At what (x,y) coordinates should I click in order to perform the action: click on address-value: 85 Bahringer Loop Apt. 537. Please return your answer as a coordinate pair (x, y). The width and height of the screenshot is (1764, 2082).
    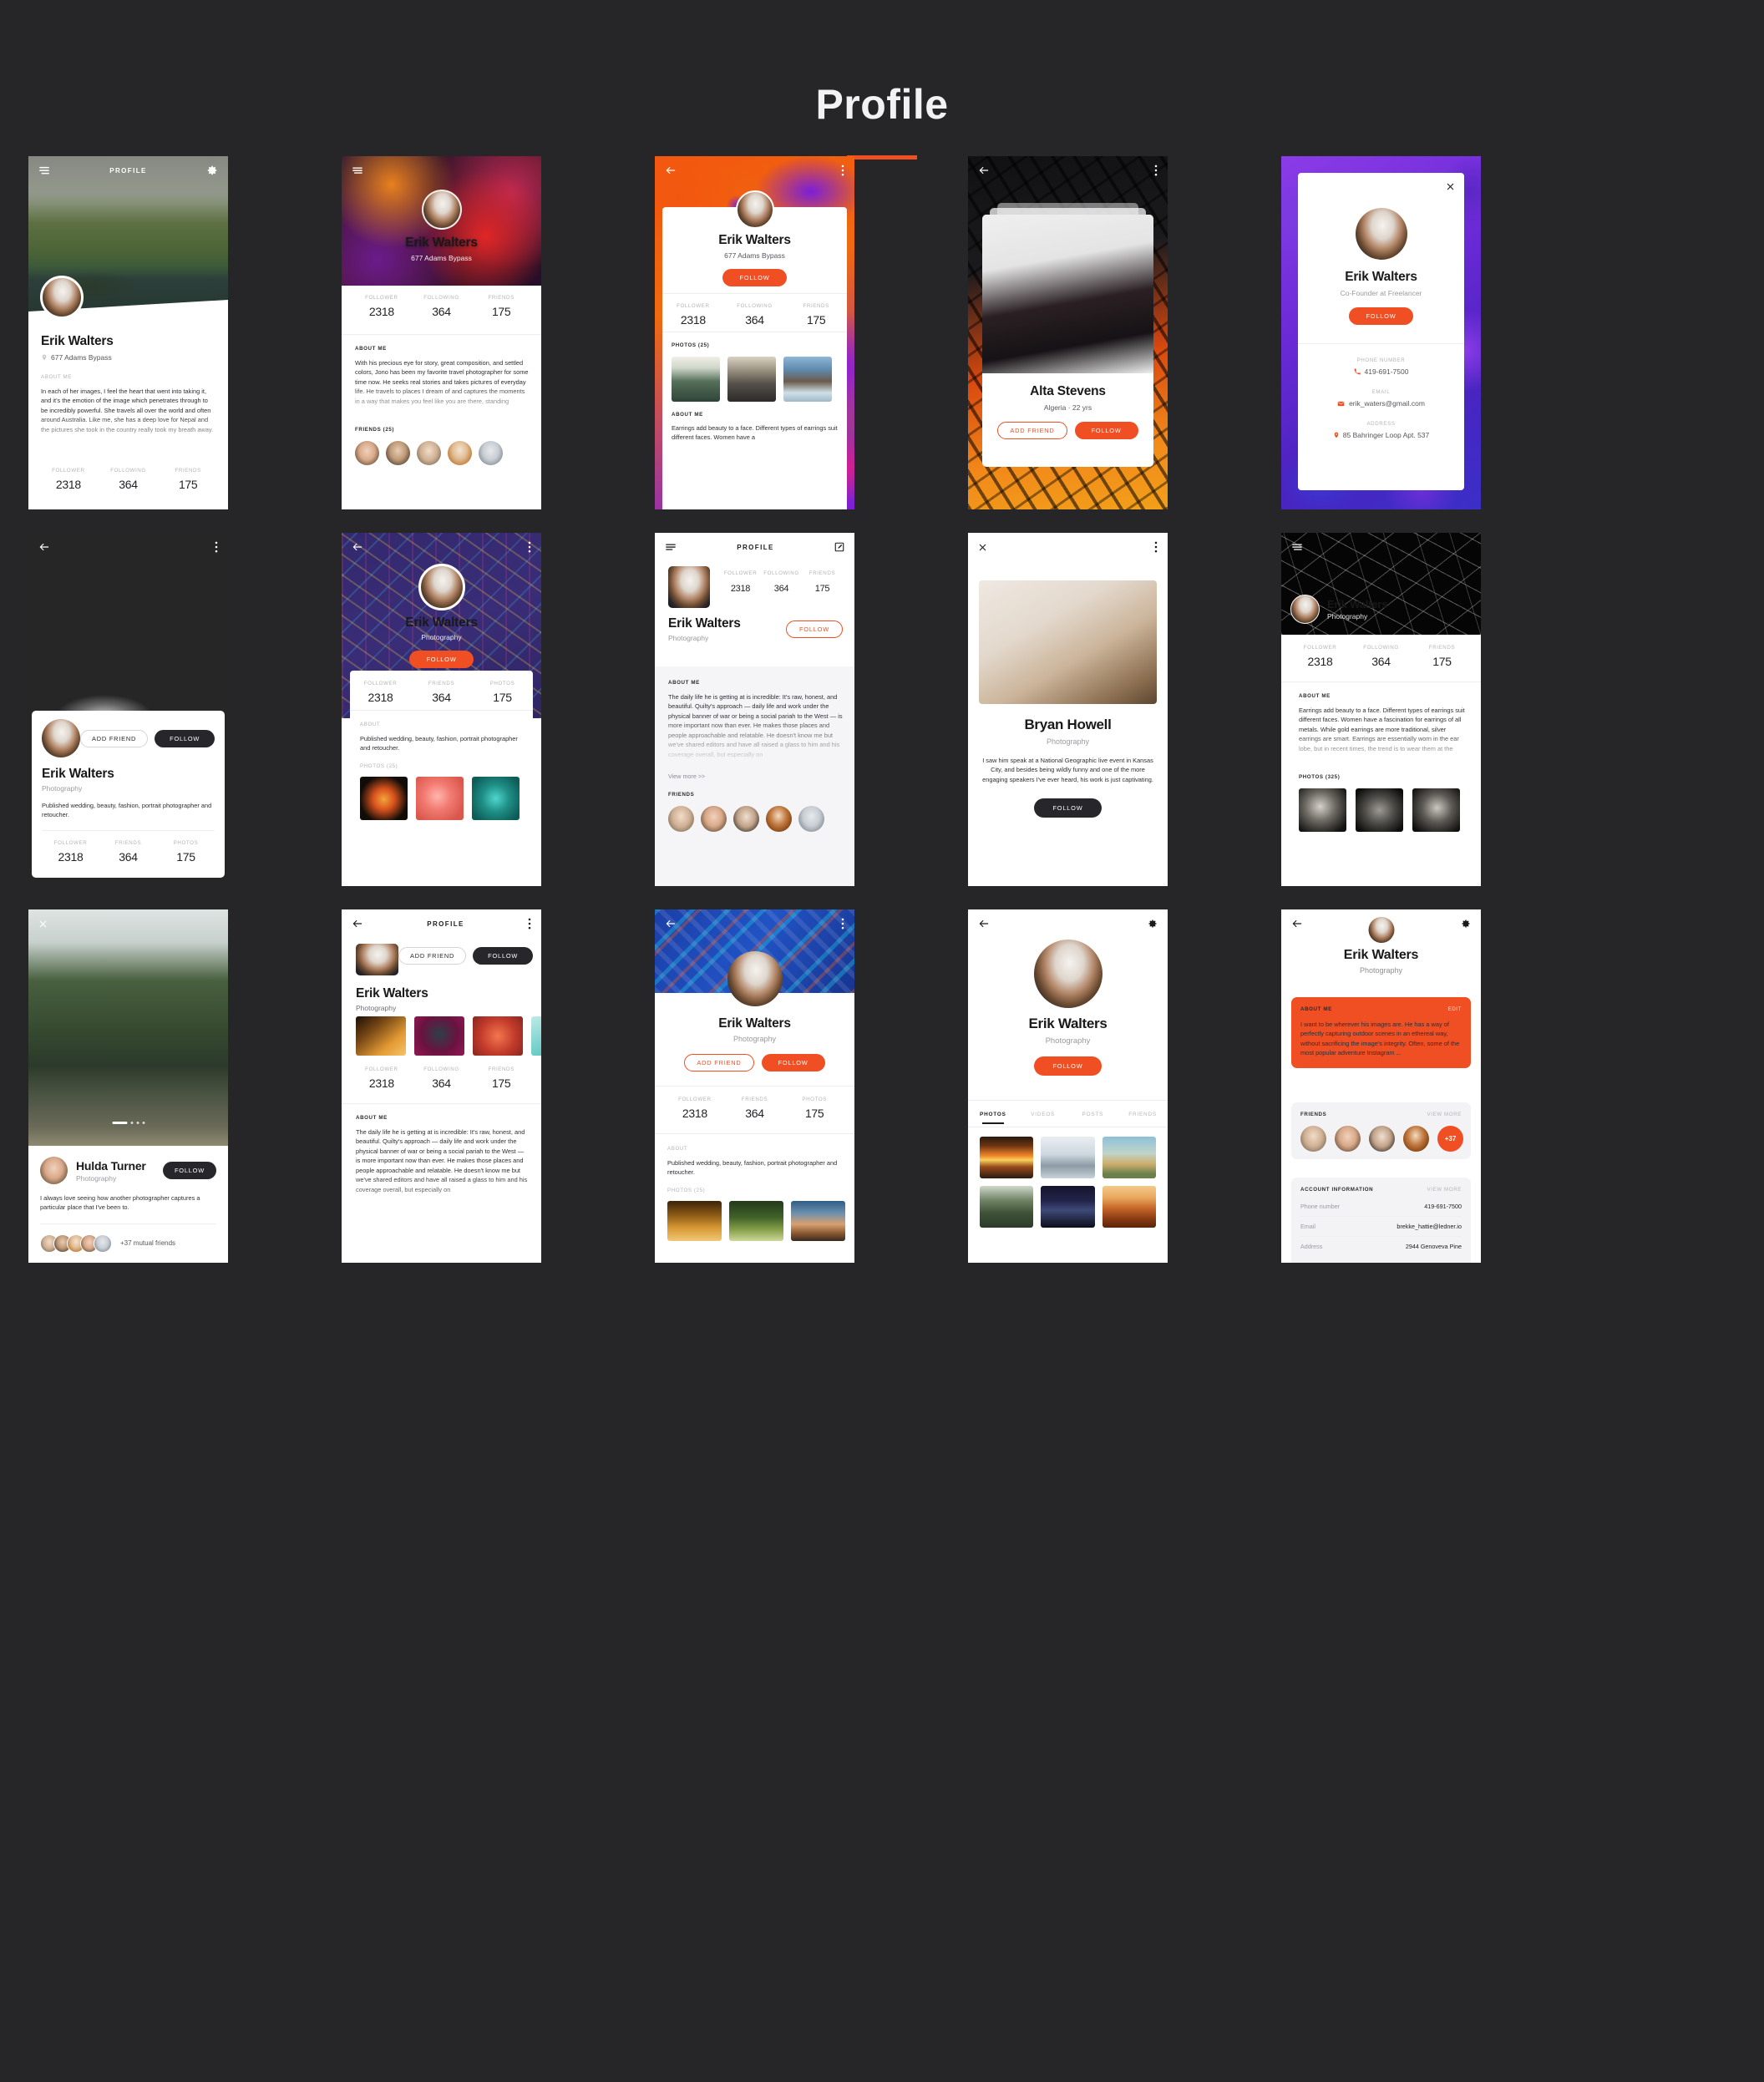
    Looking at the image, I should click on (1386, 435).